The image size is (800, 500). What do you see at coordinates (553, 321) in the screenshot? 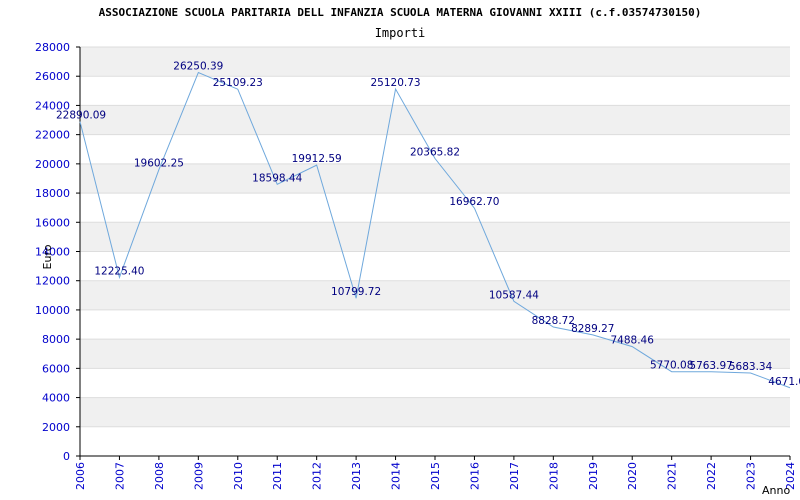
I see `data-label: 8828.72` at bounding box center [553, 321].